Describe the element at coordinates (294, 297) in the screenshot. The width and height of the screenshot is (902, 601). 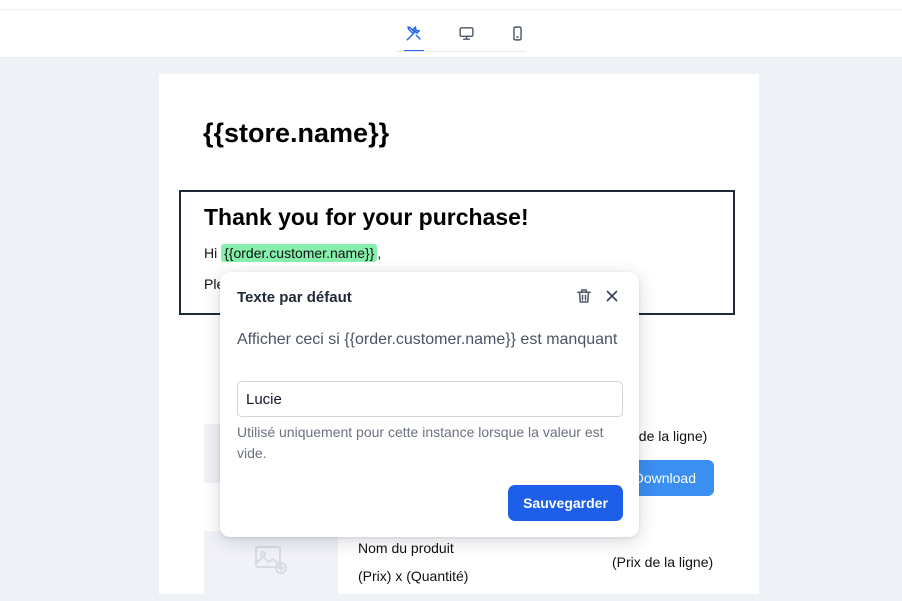
I see `popover-title: Texte par défaut` at that location.